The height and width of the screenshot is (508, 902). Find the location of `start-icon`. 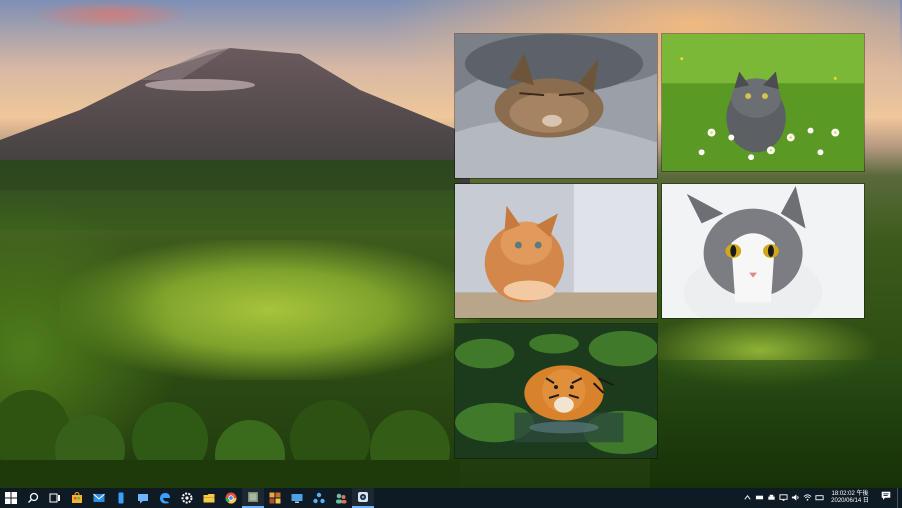

start-icon is located at coordinates (11, 498).